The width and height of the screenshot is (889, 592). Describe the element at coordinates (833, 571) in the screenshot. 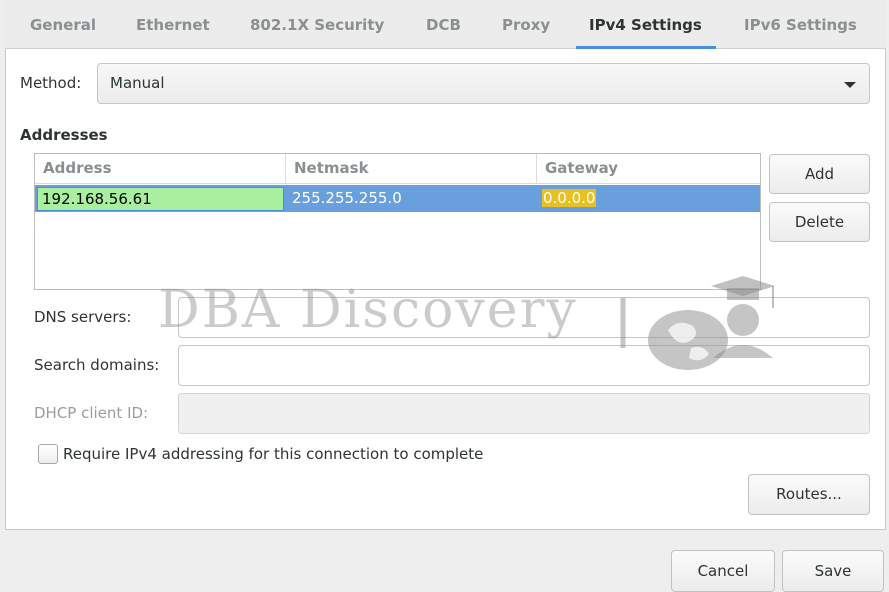

I see `save-button: Save` at that location.